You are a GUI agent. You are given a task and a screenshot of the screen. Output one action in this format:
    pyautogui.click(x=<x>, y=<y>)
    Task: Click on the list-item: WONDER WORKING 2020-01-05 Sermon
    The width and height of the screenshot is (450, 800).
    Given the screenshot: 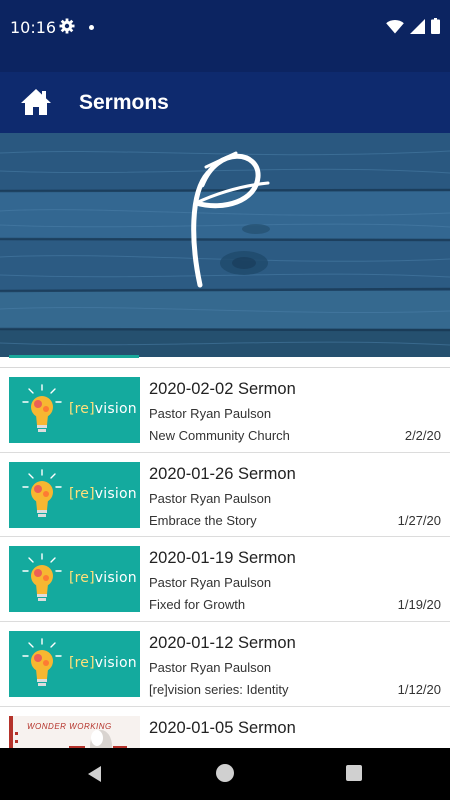 What is the action you would take?
    pyautogui.click(x=225, y=727)
    